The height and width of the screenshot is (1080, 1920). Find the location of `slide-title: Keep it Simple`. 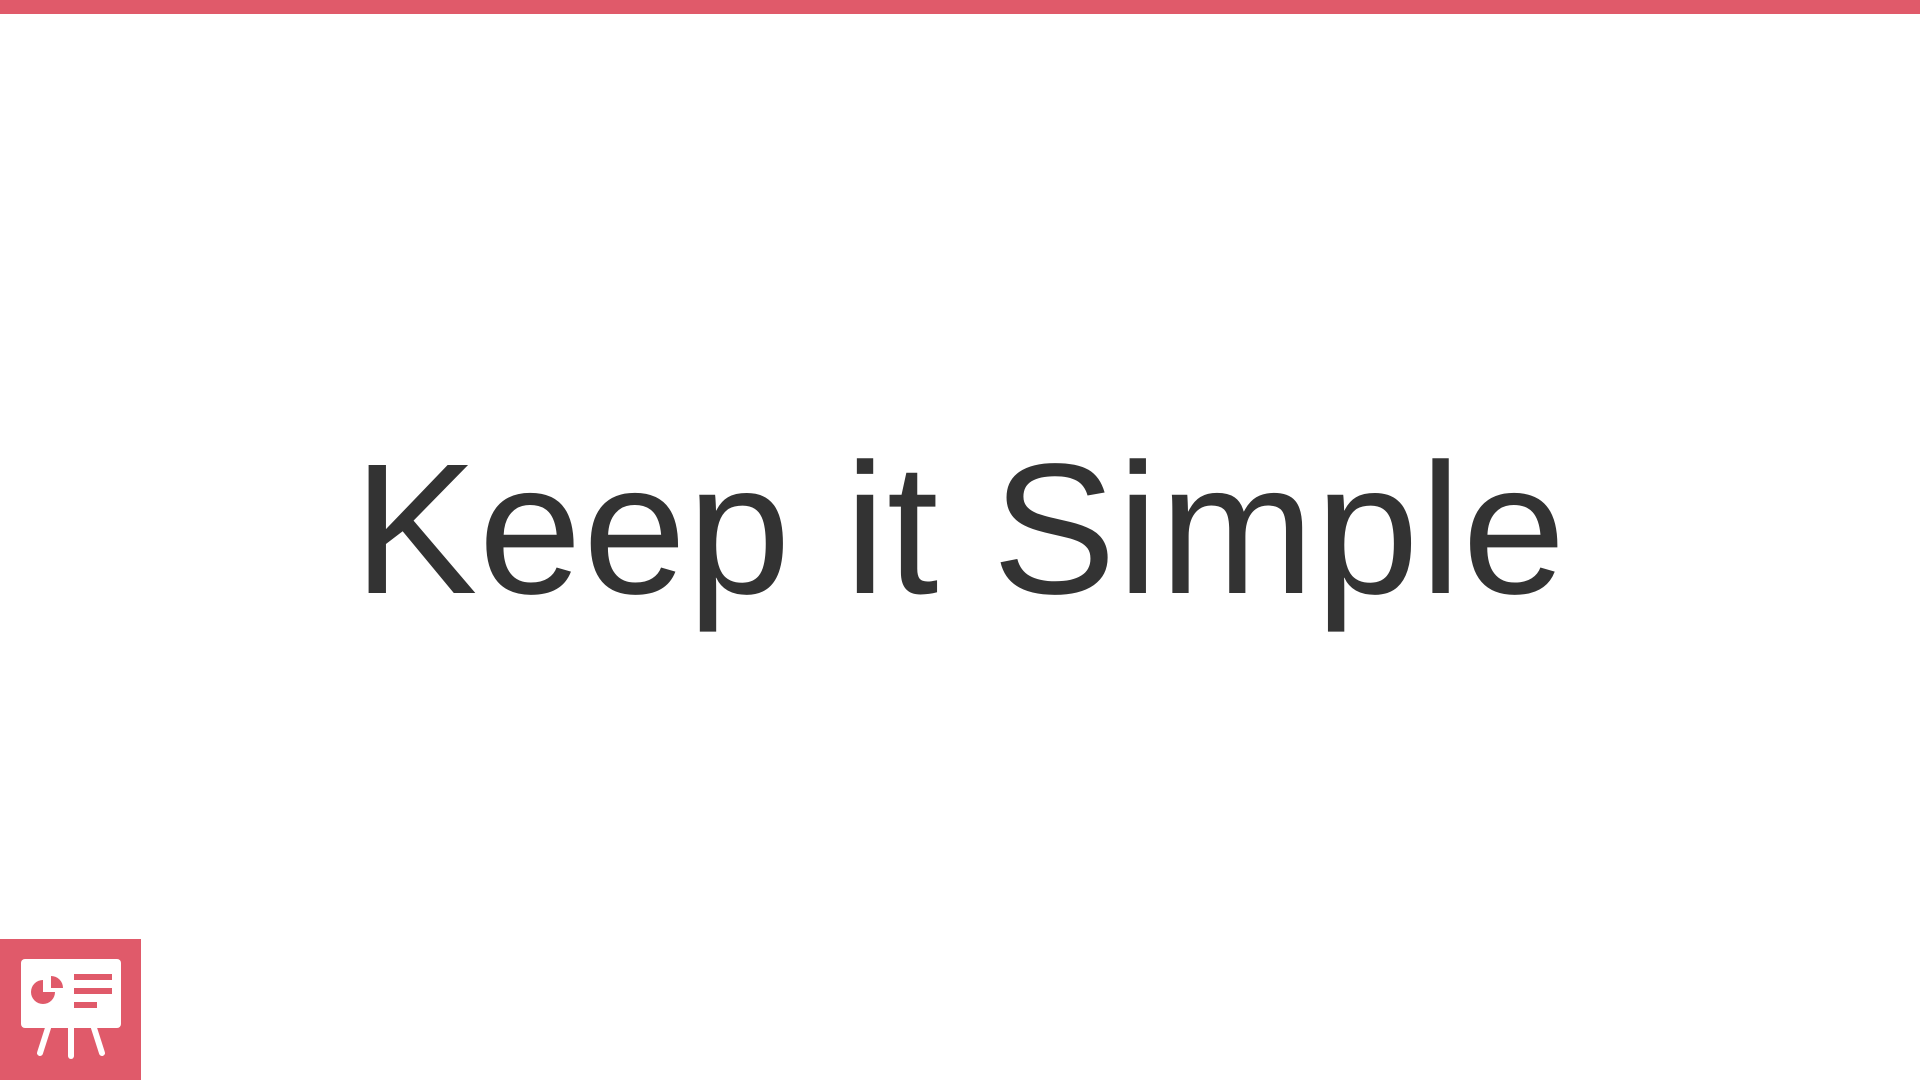

slide-title: Keep it Simple is located at coordinates (960, 529).